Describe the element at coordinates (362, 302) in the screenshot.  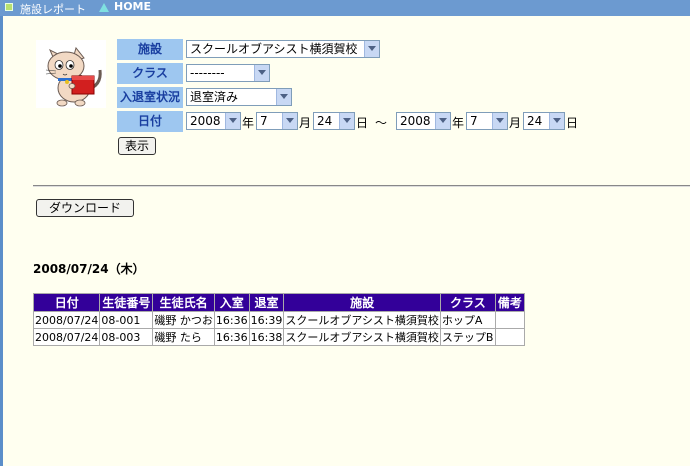
I see `col-header-facility: 施設` at that location.